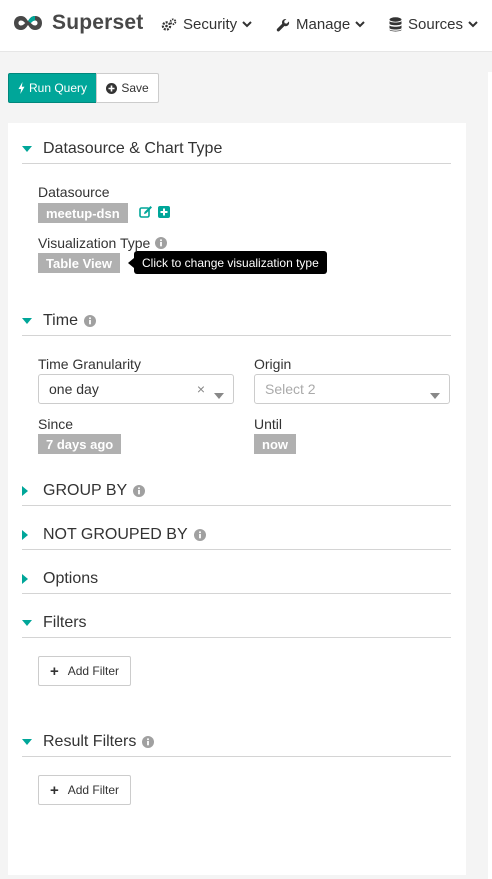  Describe the element at coordinates (236, 535) in the screenshot. I see `section-header-not-grouped-by: NOT GROUPED BY` at that location.